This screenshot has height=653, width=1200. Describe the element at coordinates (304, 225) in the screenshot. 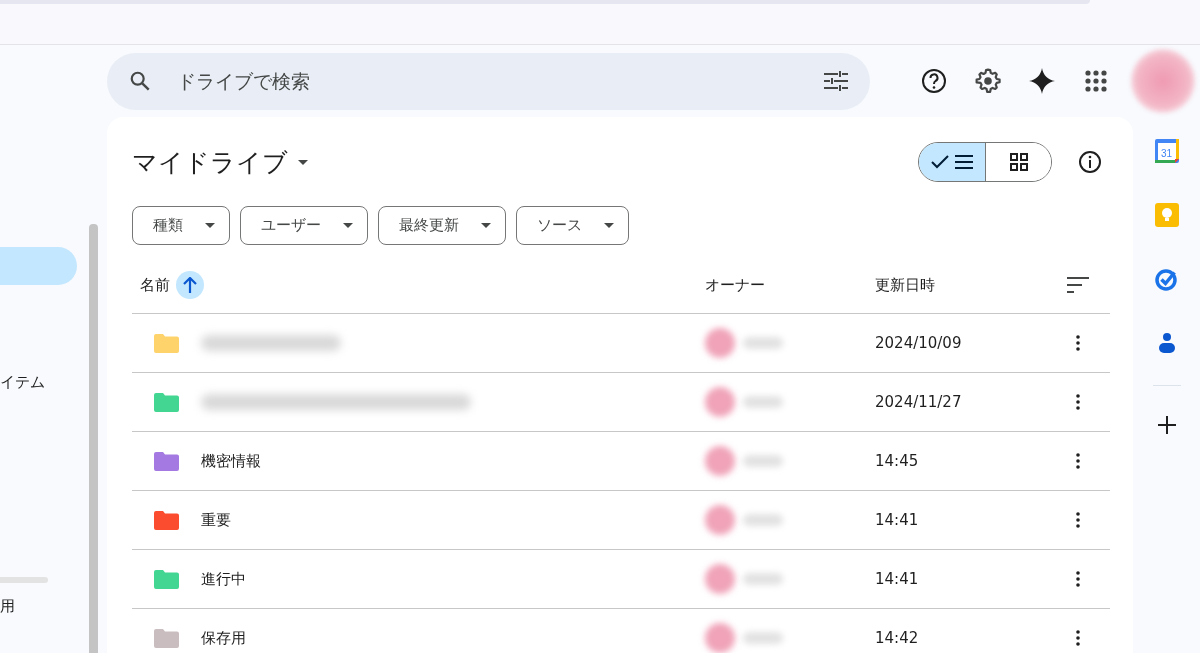

I see `filter-chip: ユーザー` at that location.